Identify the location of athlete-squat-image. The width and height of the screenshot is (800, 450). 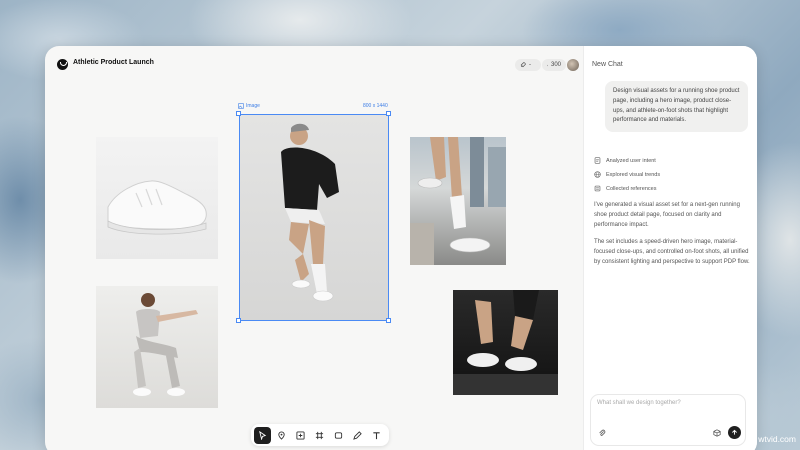
(157, 347).